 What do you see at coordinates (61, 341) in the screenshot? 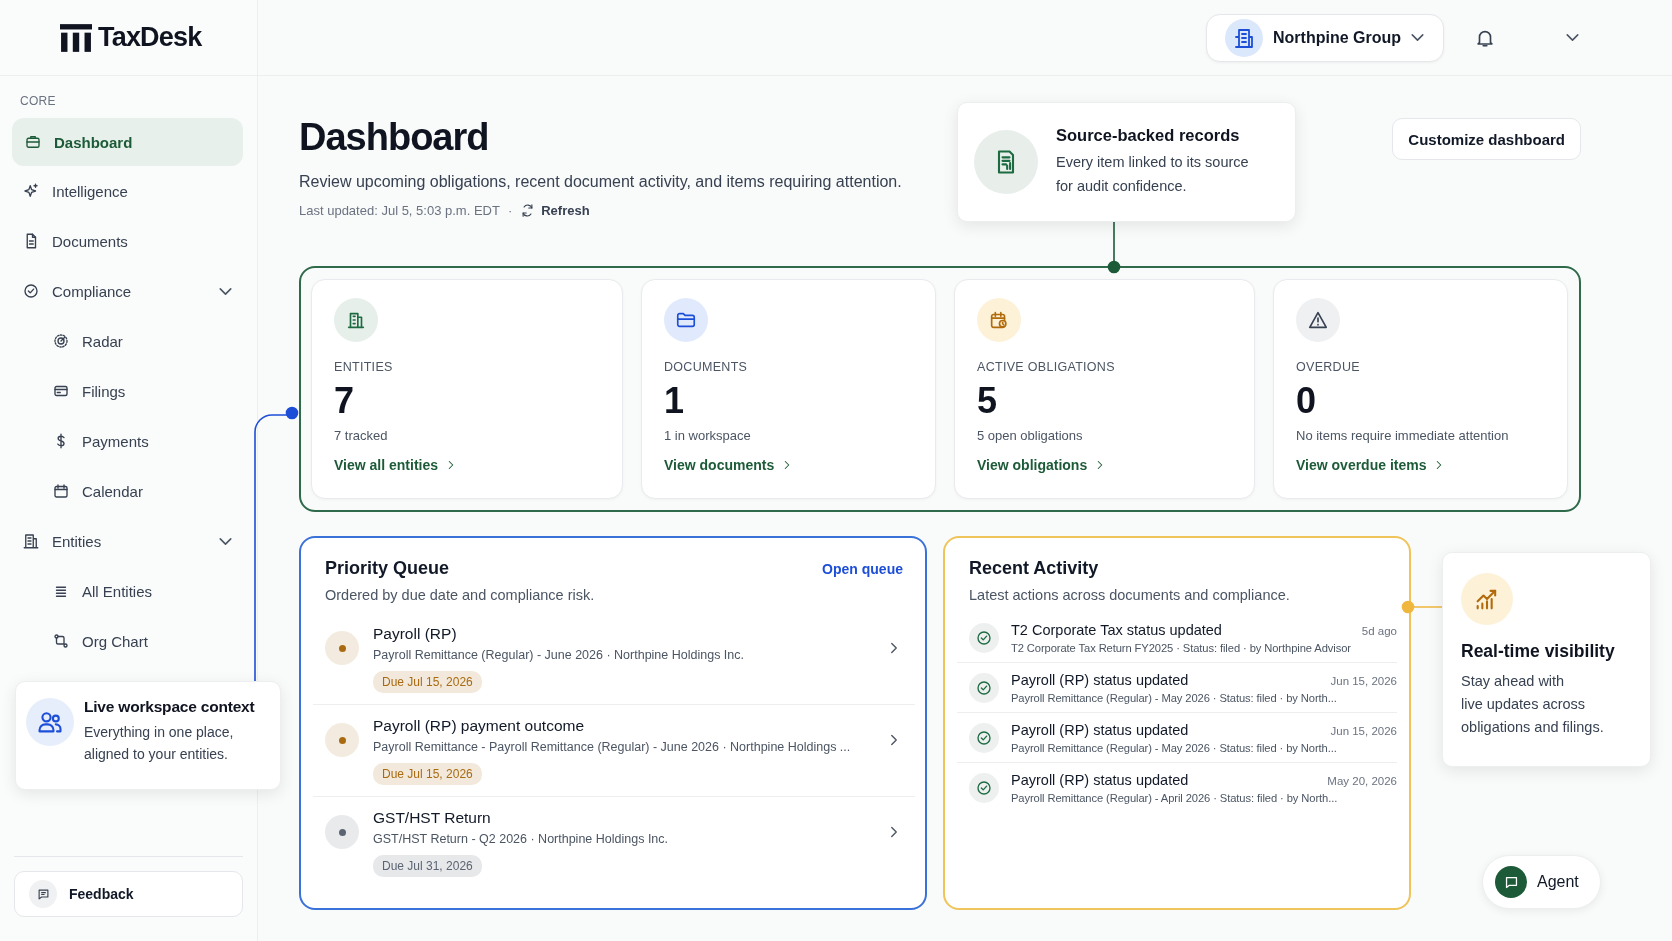
I see `radar-icon` at bounding box center [61, 341].